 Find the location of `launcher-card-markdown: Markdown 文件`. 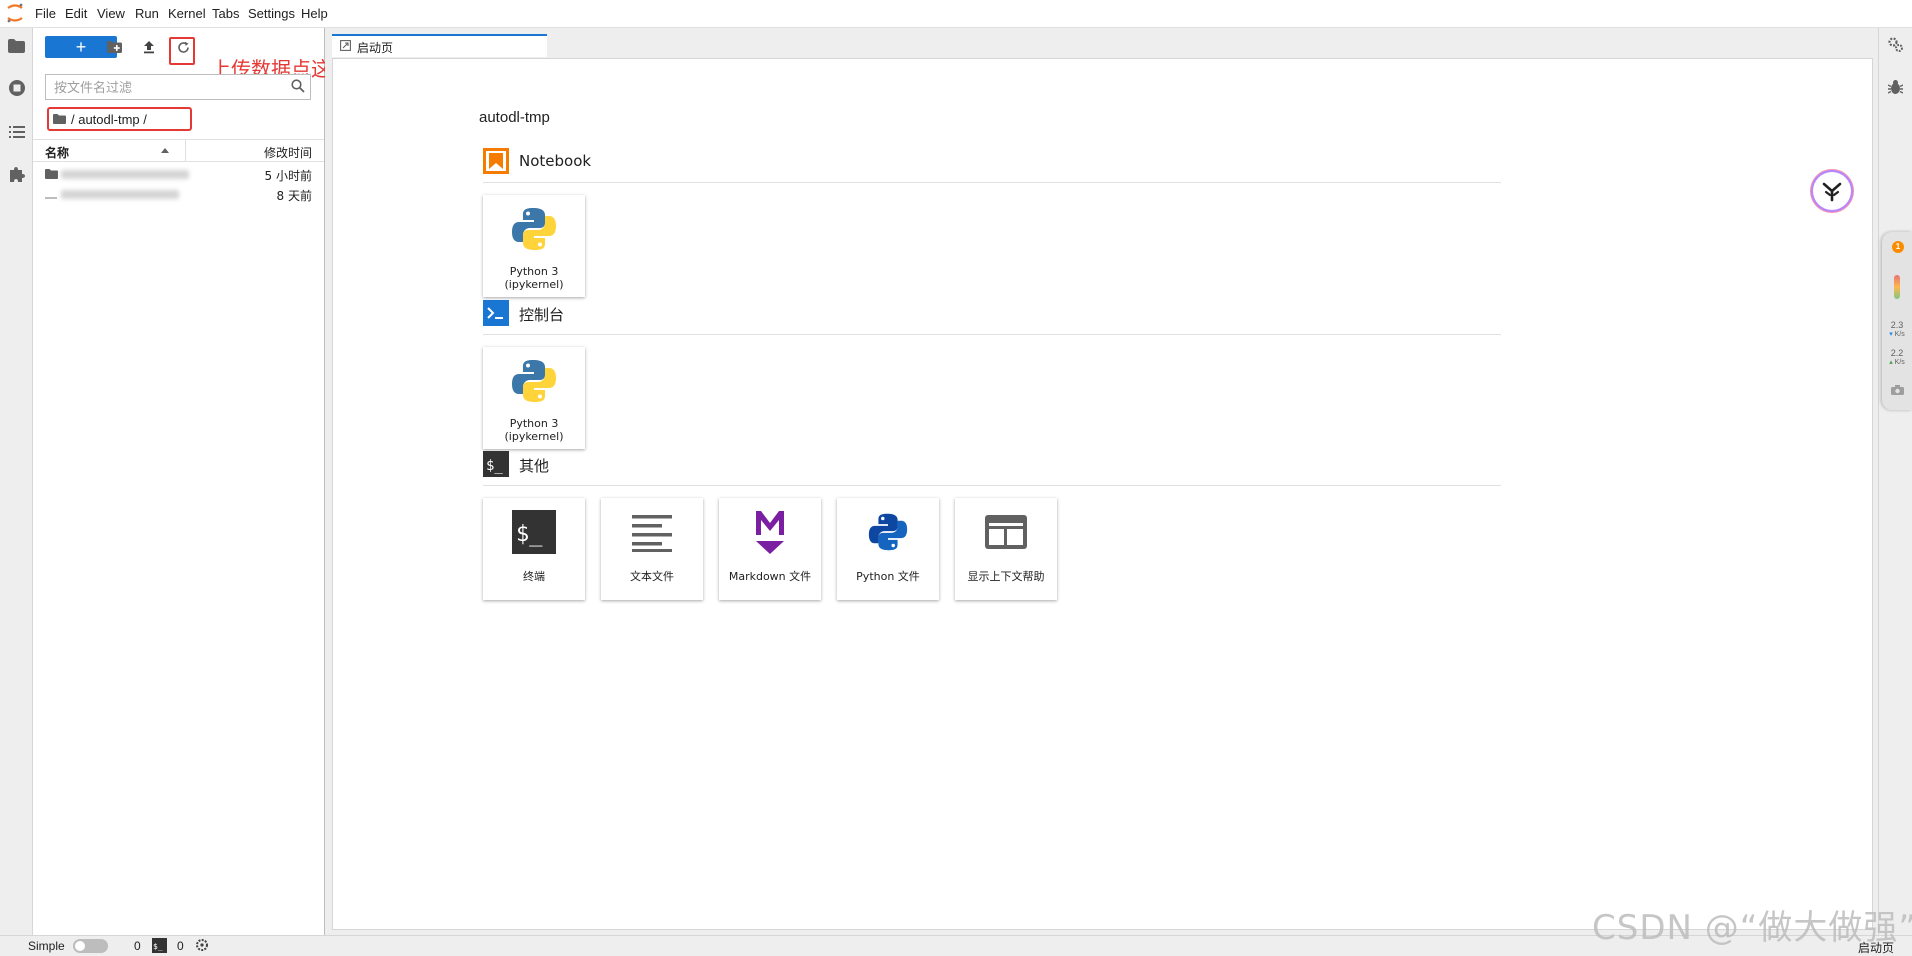

launcher-card-markdown: Markdown 文件 is located at coordinates (770, 549).